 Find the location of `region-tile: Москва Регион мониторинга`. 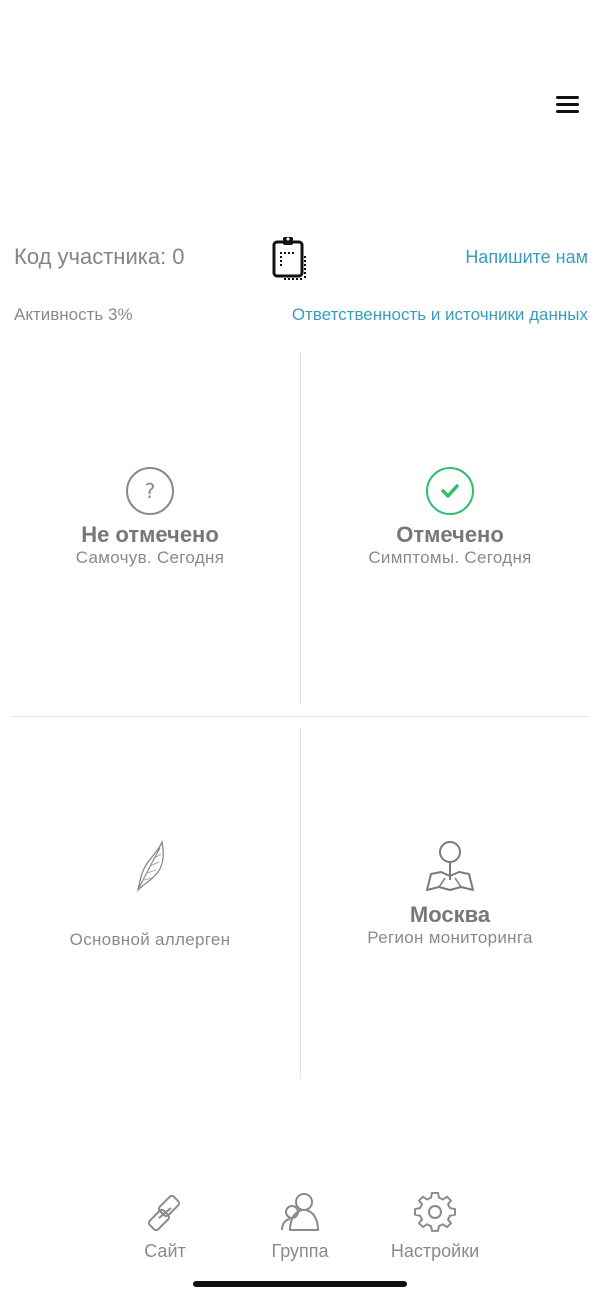

region-tile: Москва Регион мониторинга is located at coordinates (450, 894).